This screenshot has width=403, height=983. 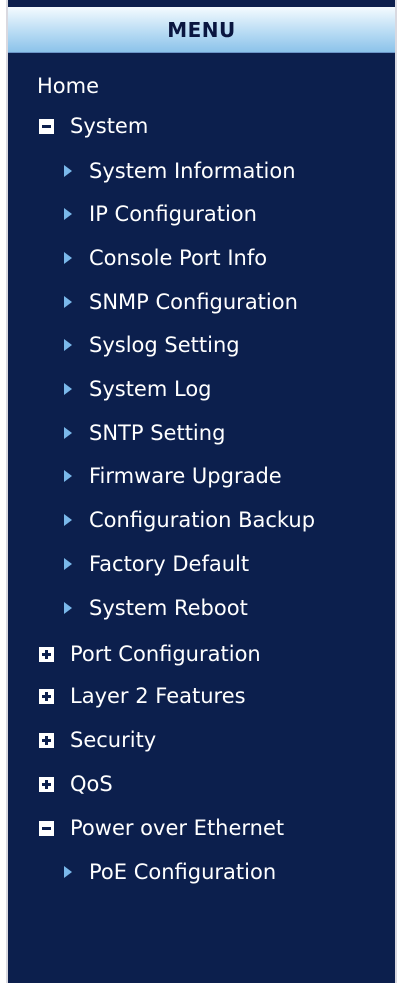 I want to click on menu-home-label: Home, so click(x=68, y=86).